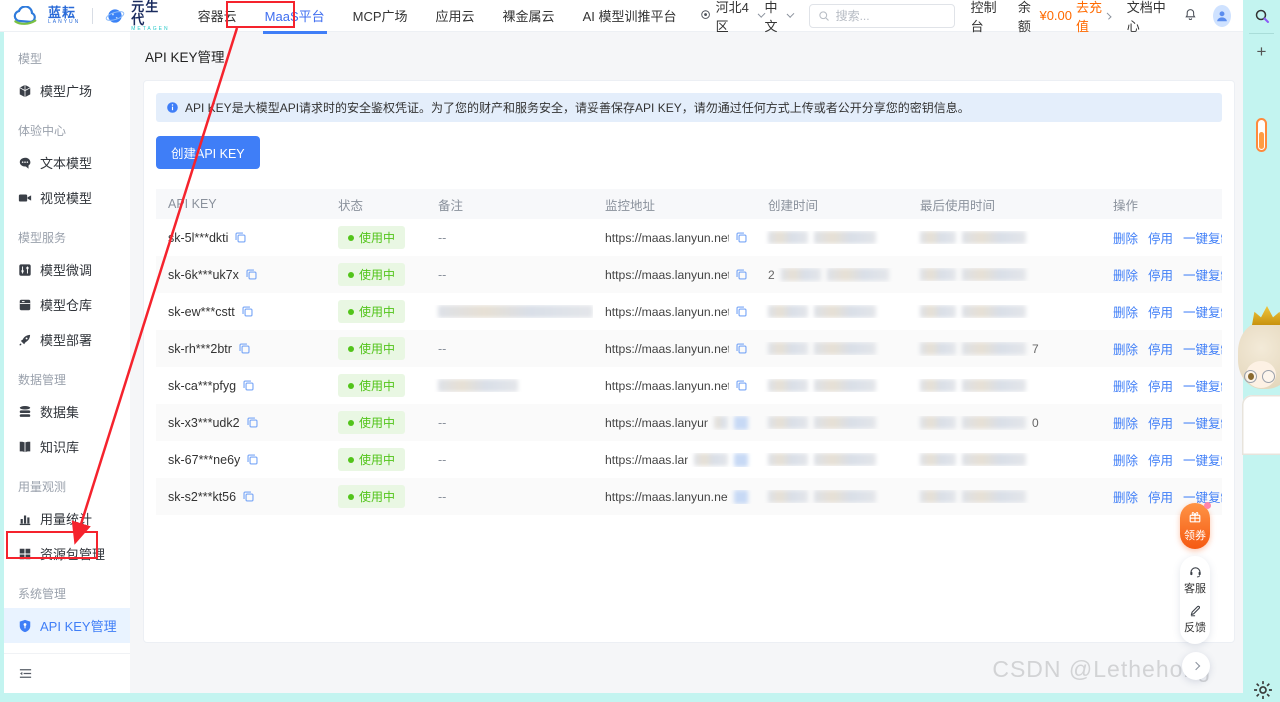  I want to click on recharge-link: 去充值, so click(1089, 17).